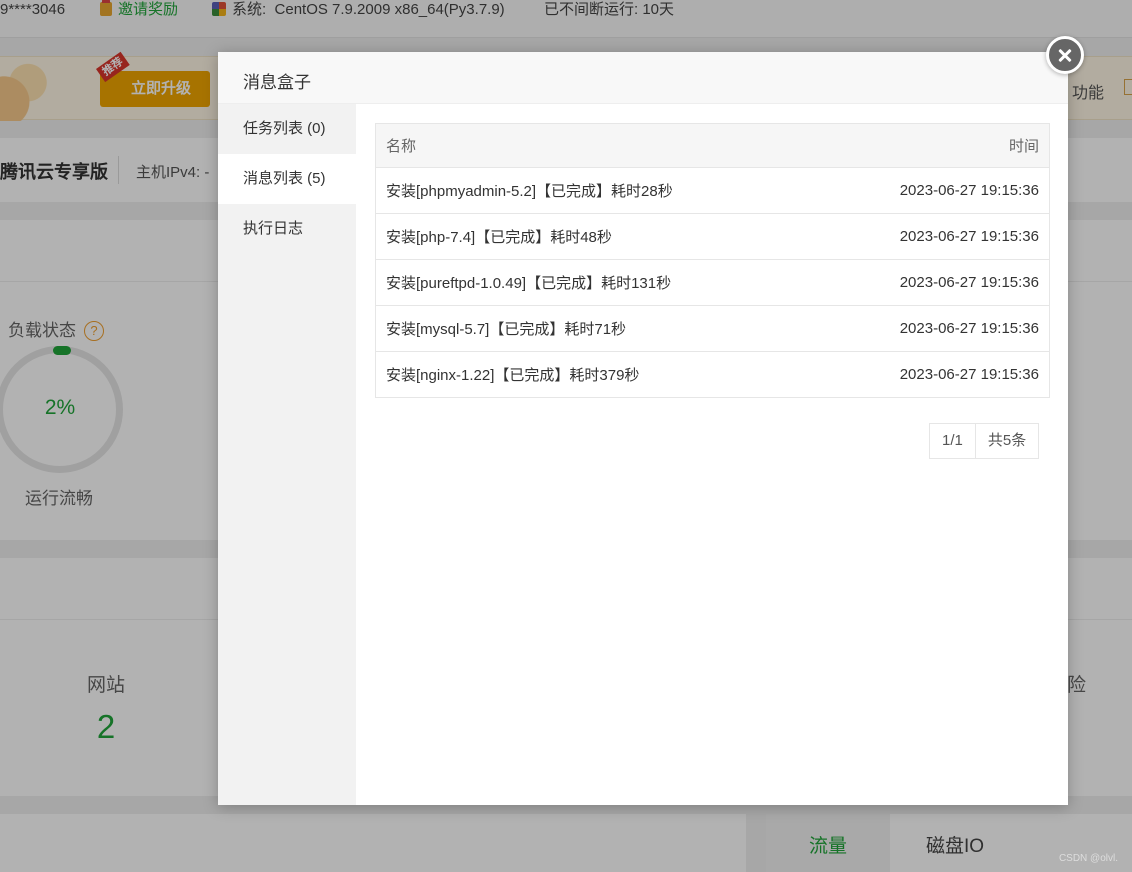 This screenshot has width=1132, height=872. Describe the element at coordinates (287, 229) in the screenshot. I see `sidebar-item-exec-log: 执行日志` at that location.